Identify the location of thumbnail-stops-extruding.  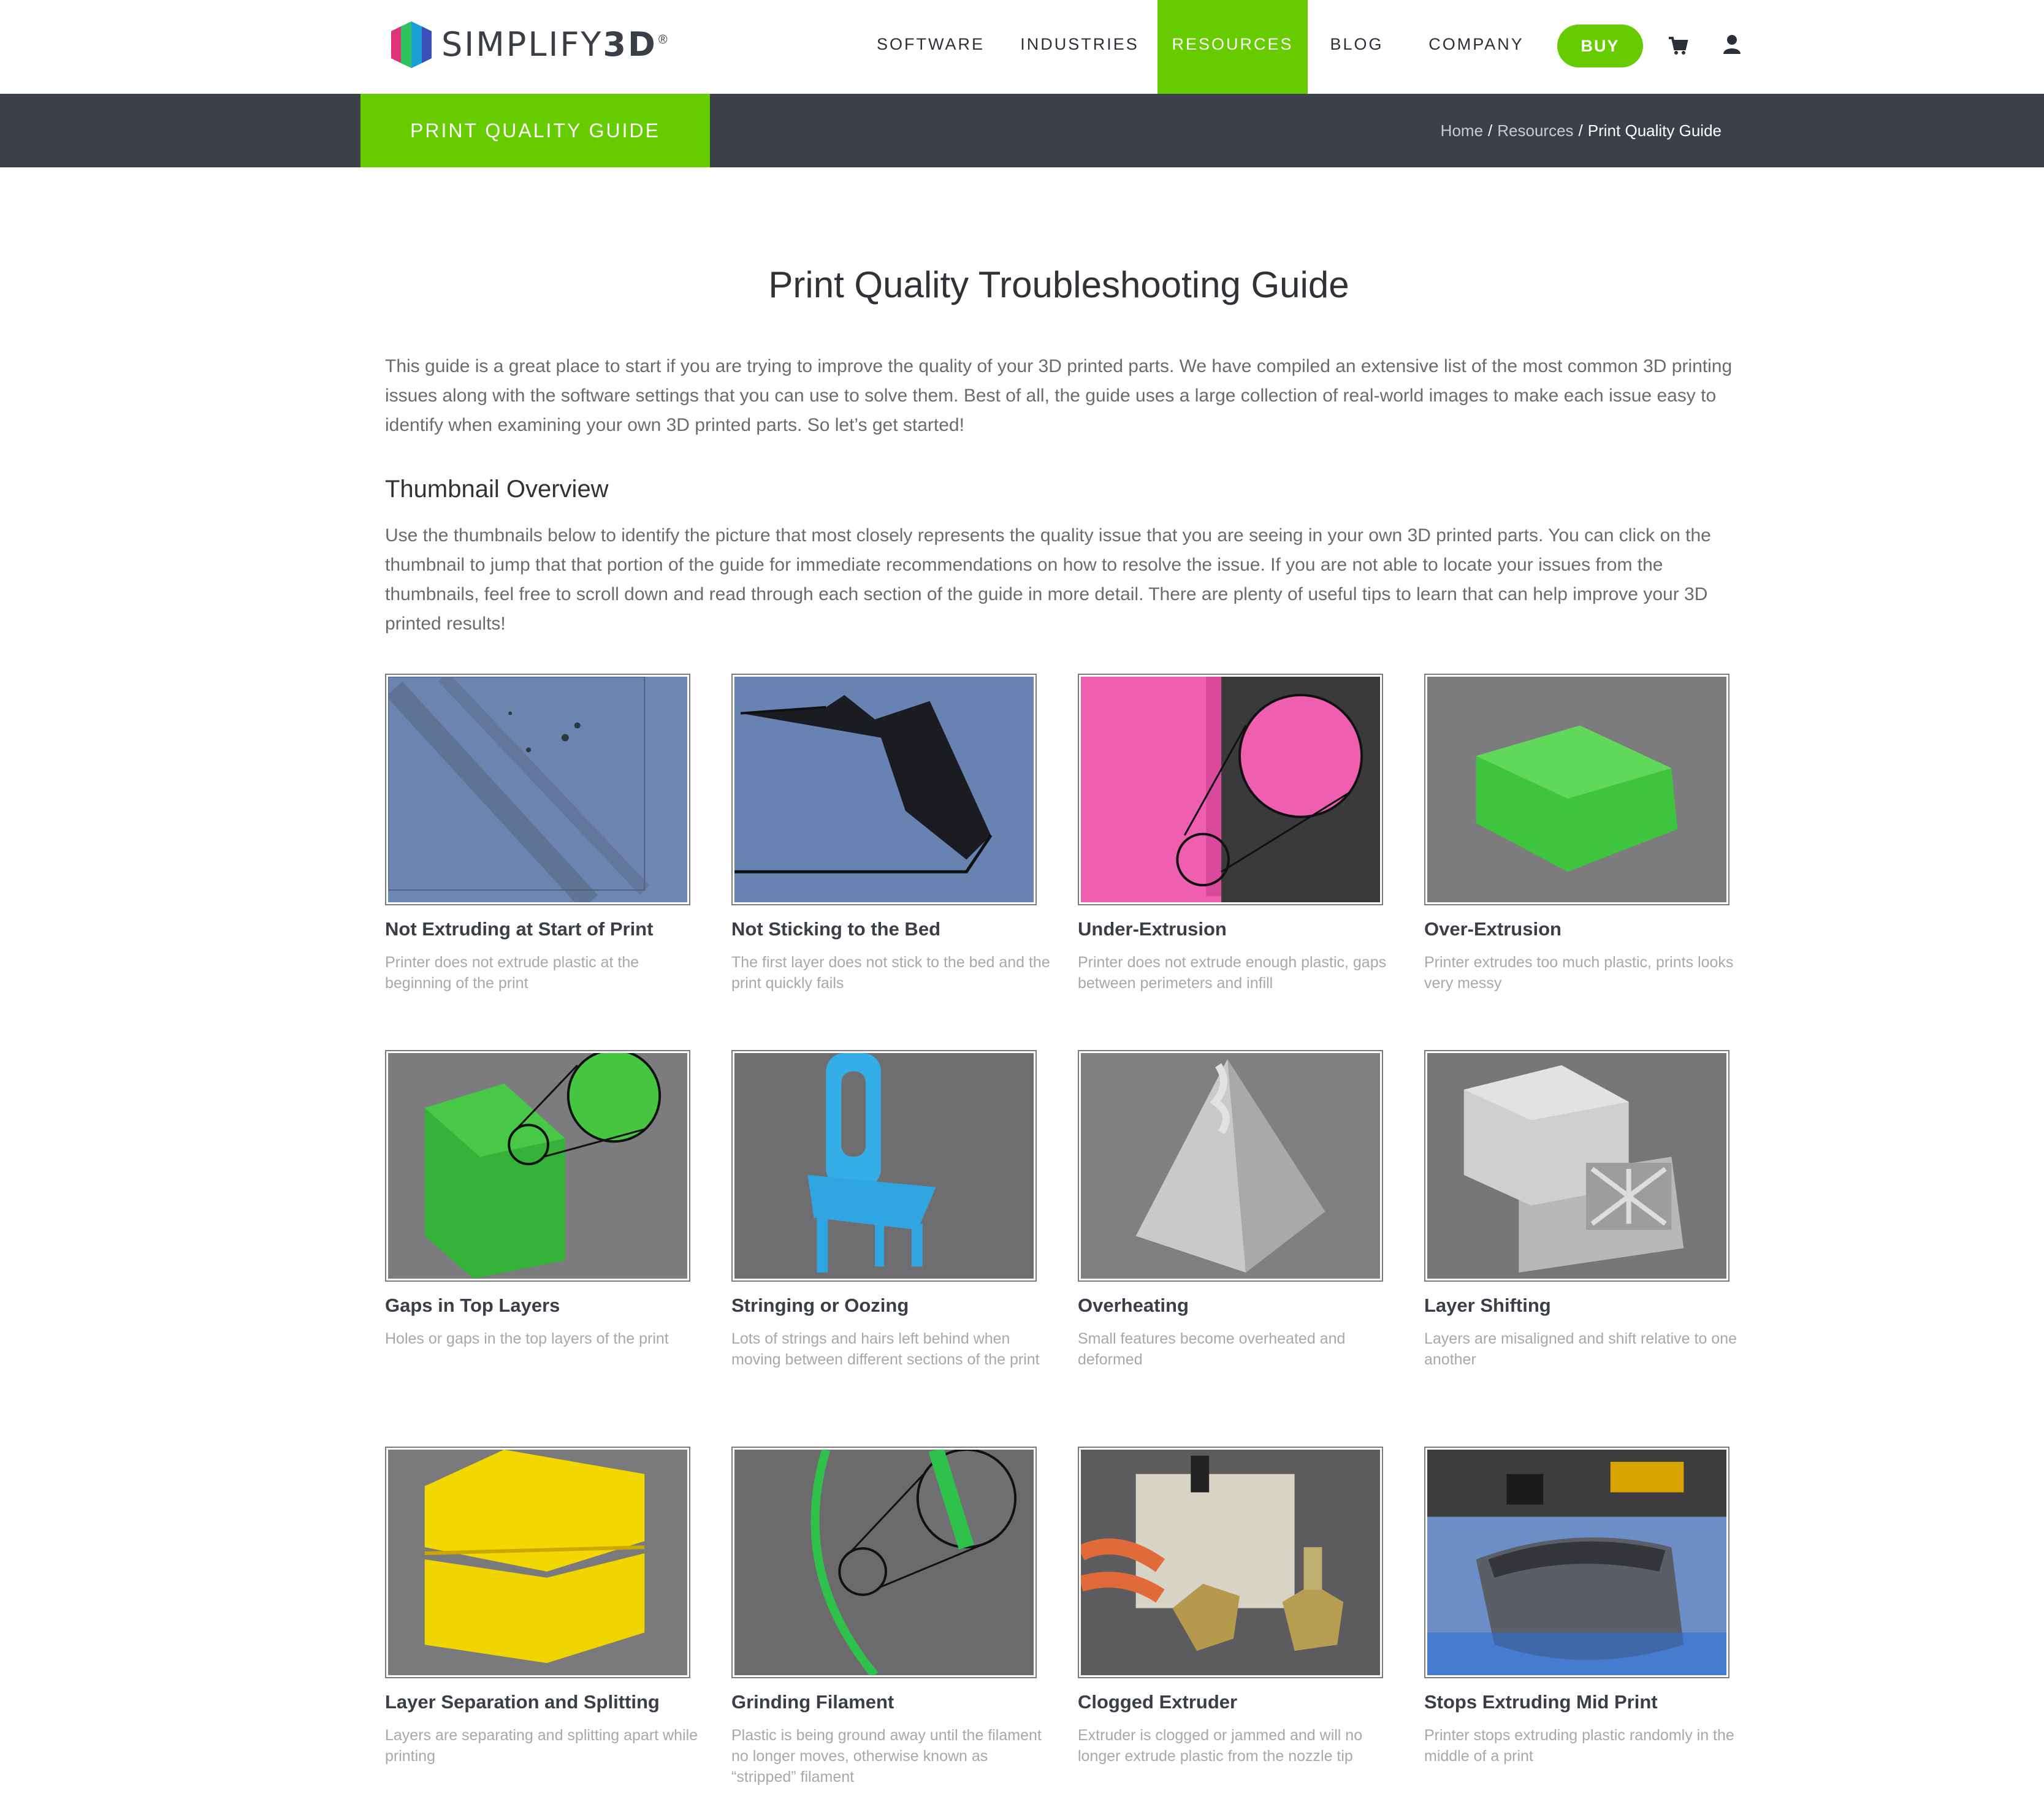
(1576, 1562).